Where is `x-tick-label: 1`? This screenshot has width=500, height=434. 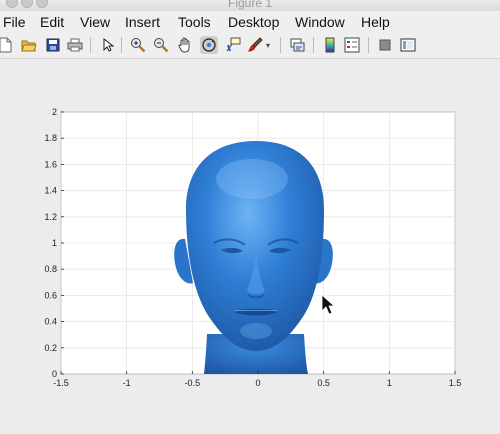 x-tick-label: 1 is located at coordinates (389, 383).